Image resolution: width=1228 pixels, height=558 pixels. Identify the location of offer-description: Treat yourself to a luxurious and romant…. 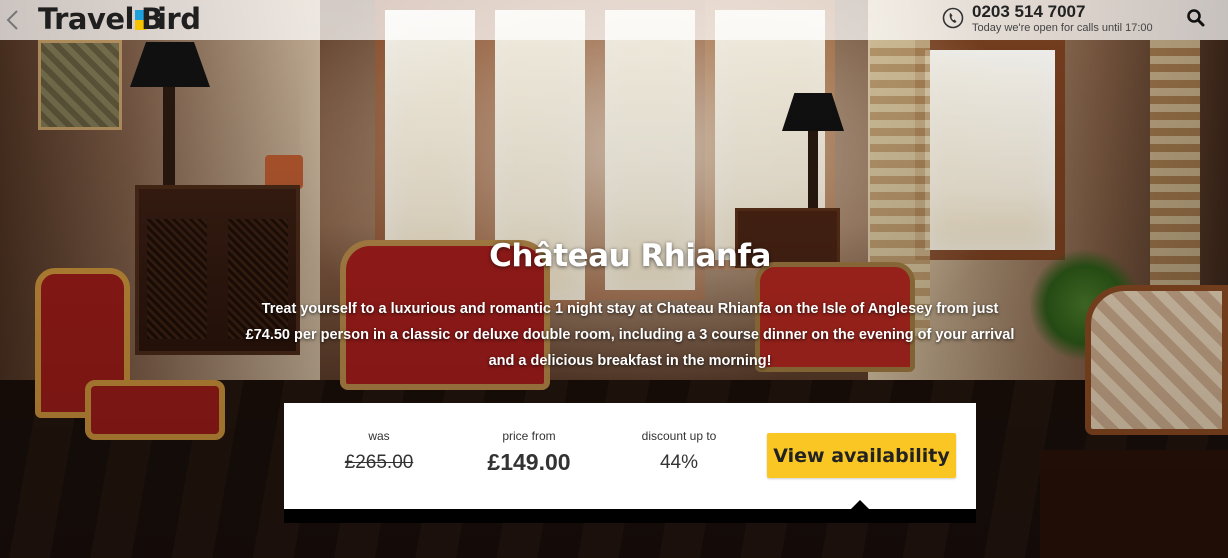
(630, 335).